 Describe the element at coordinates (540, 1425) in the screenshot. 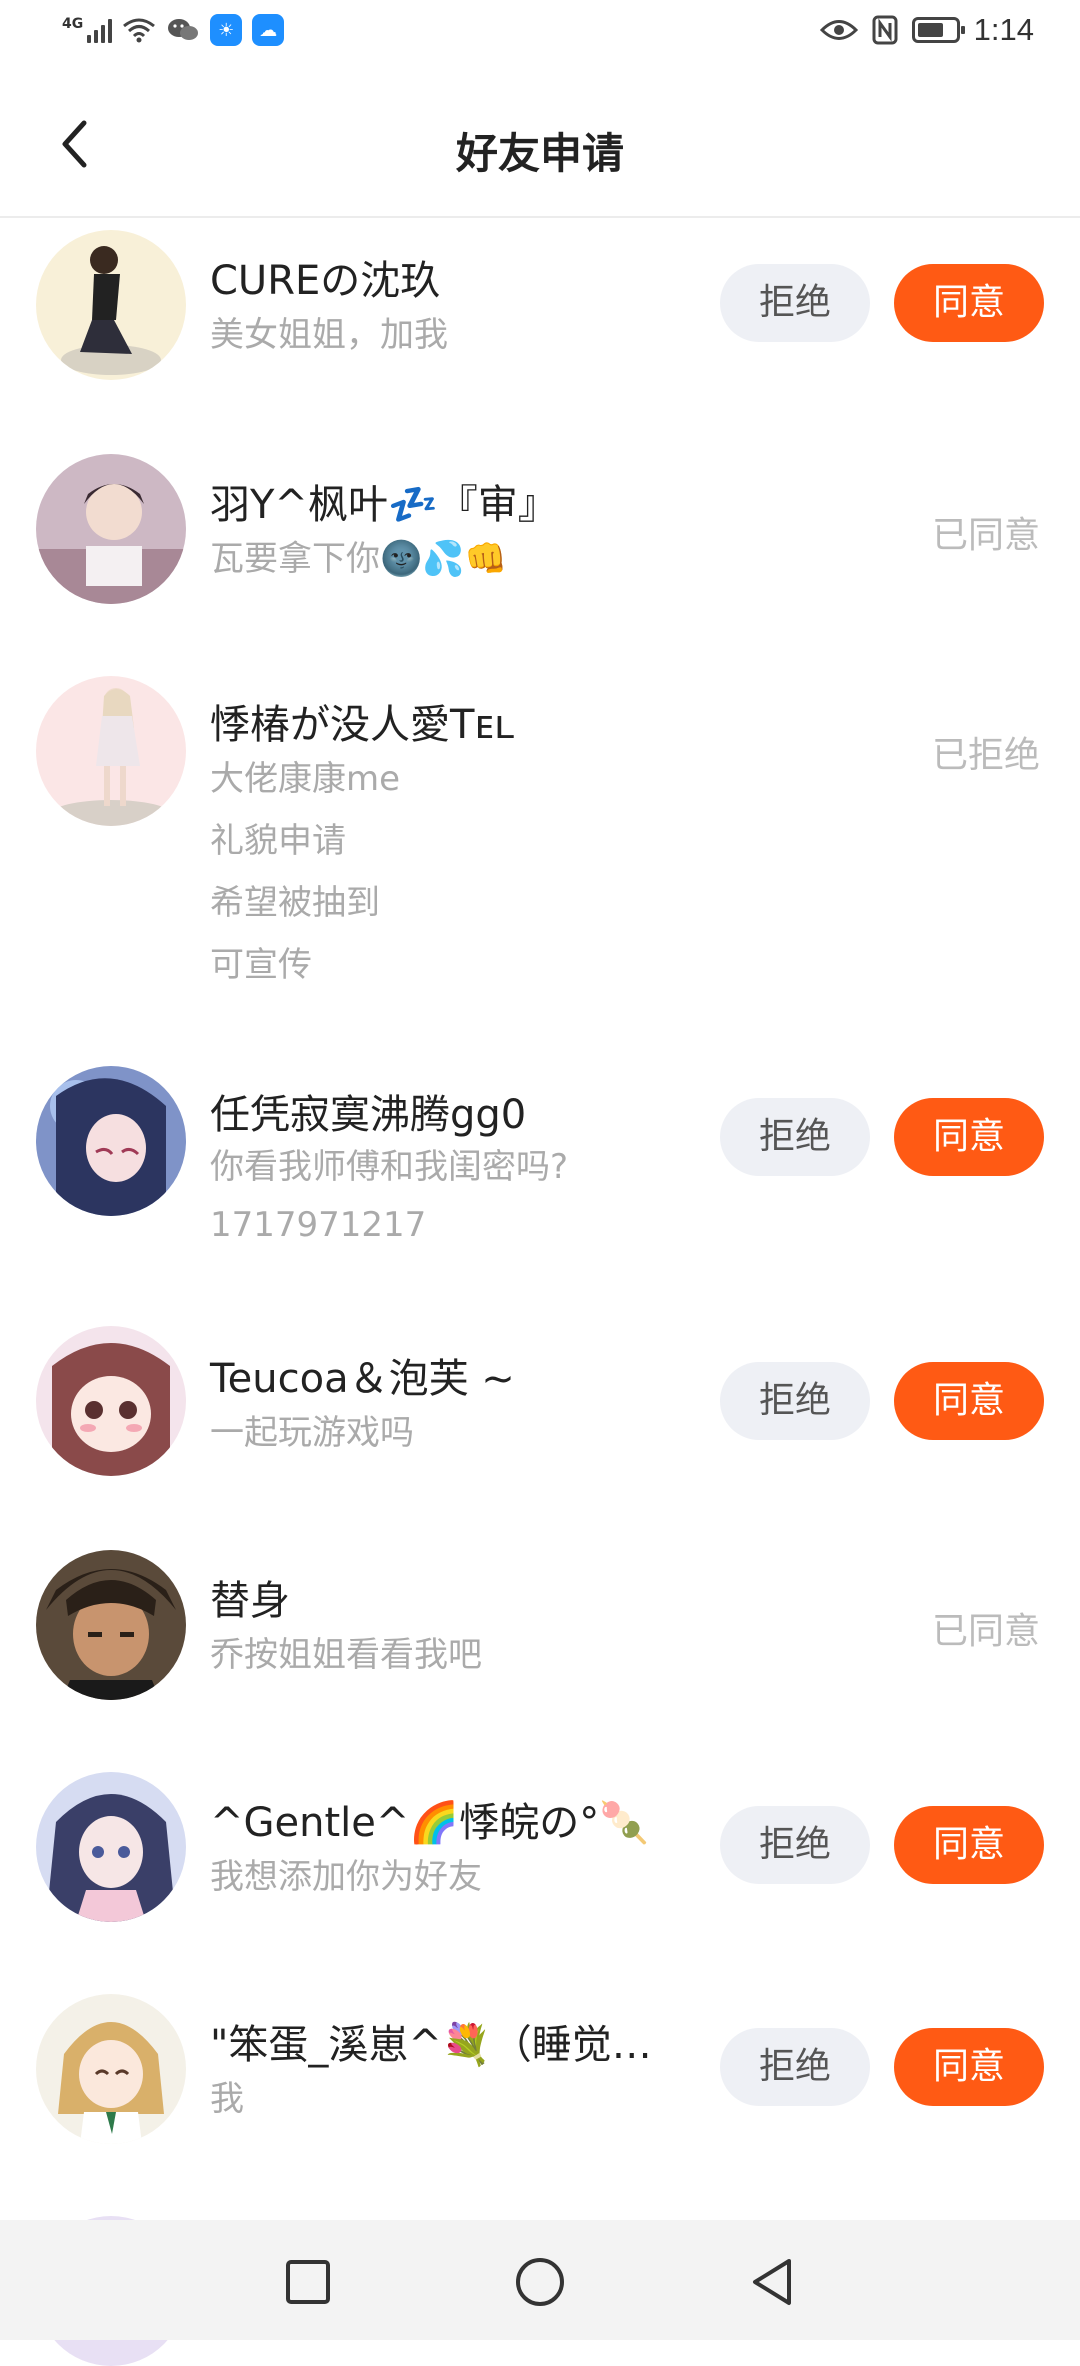

I see `list-item: Teucoa＆泡芙 ~ 一起玩游戏吗 拒绝 同意` at that location.